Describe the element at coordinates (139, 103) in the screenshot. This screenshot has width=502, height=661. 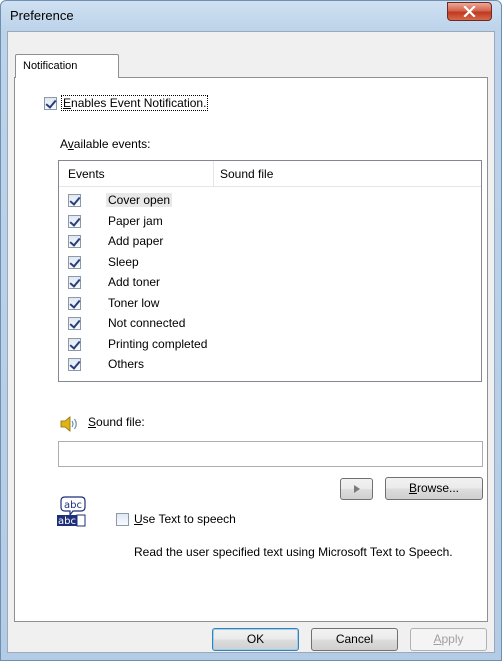
I see `enable-notification-text: nables Event Notification.` at that location.